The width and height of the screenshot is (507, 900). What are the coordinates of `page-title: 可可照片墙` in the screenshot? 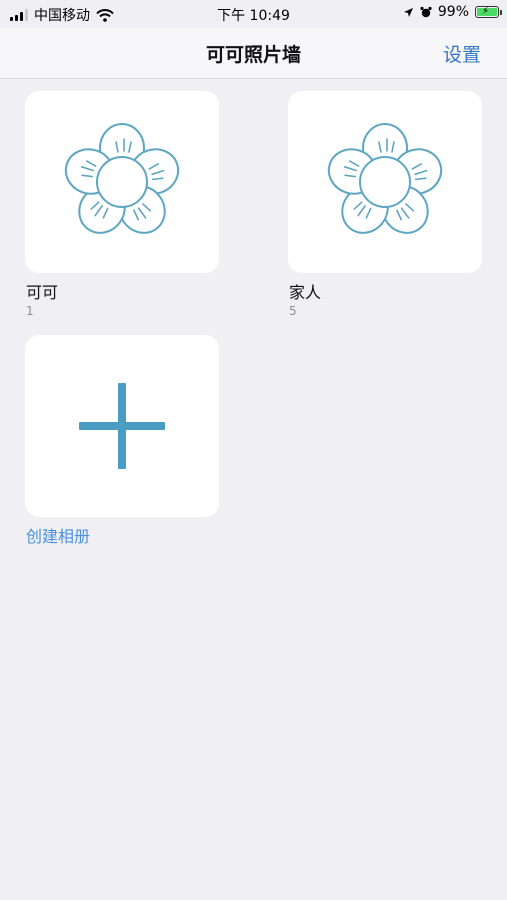 It's located at (253, 55).